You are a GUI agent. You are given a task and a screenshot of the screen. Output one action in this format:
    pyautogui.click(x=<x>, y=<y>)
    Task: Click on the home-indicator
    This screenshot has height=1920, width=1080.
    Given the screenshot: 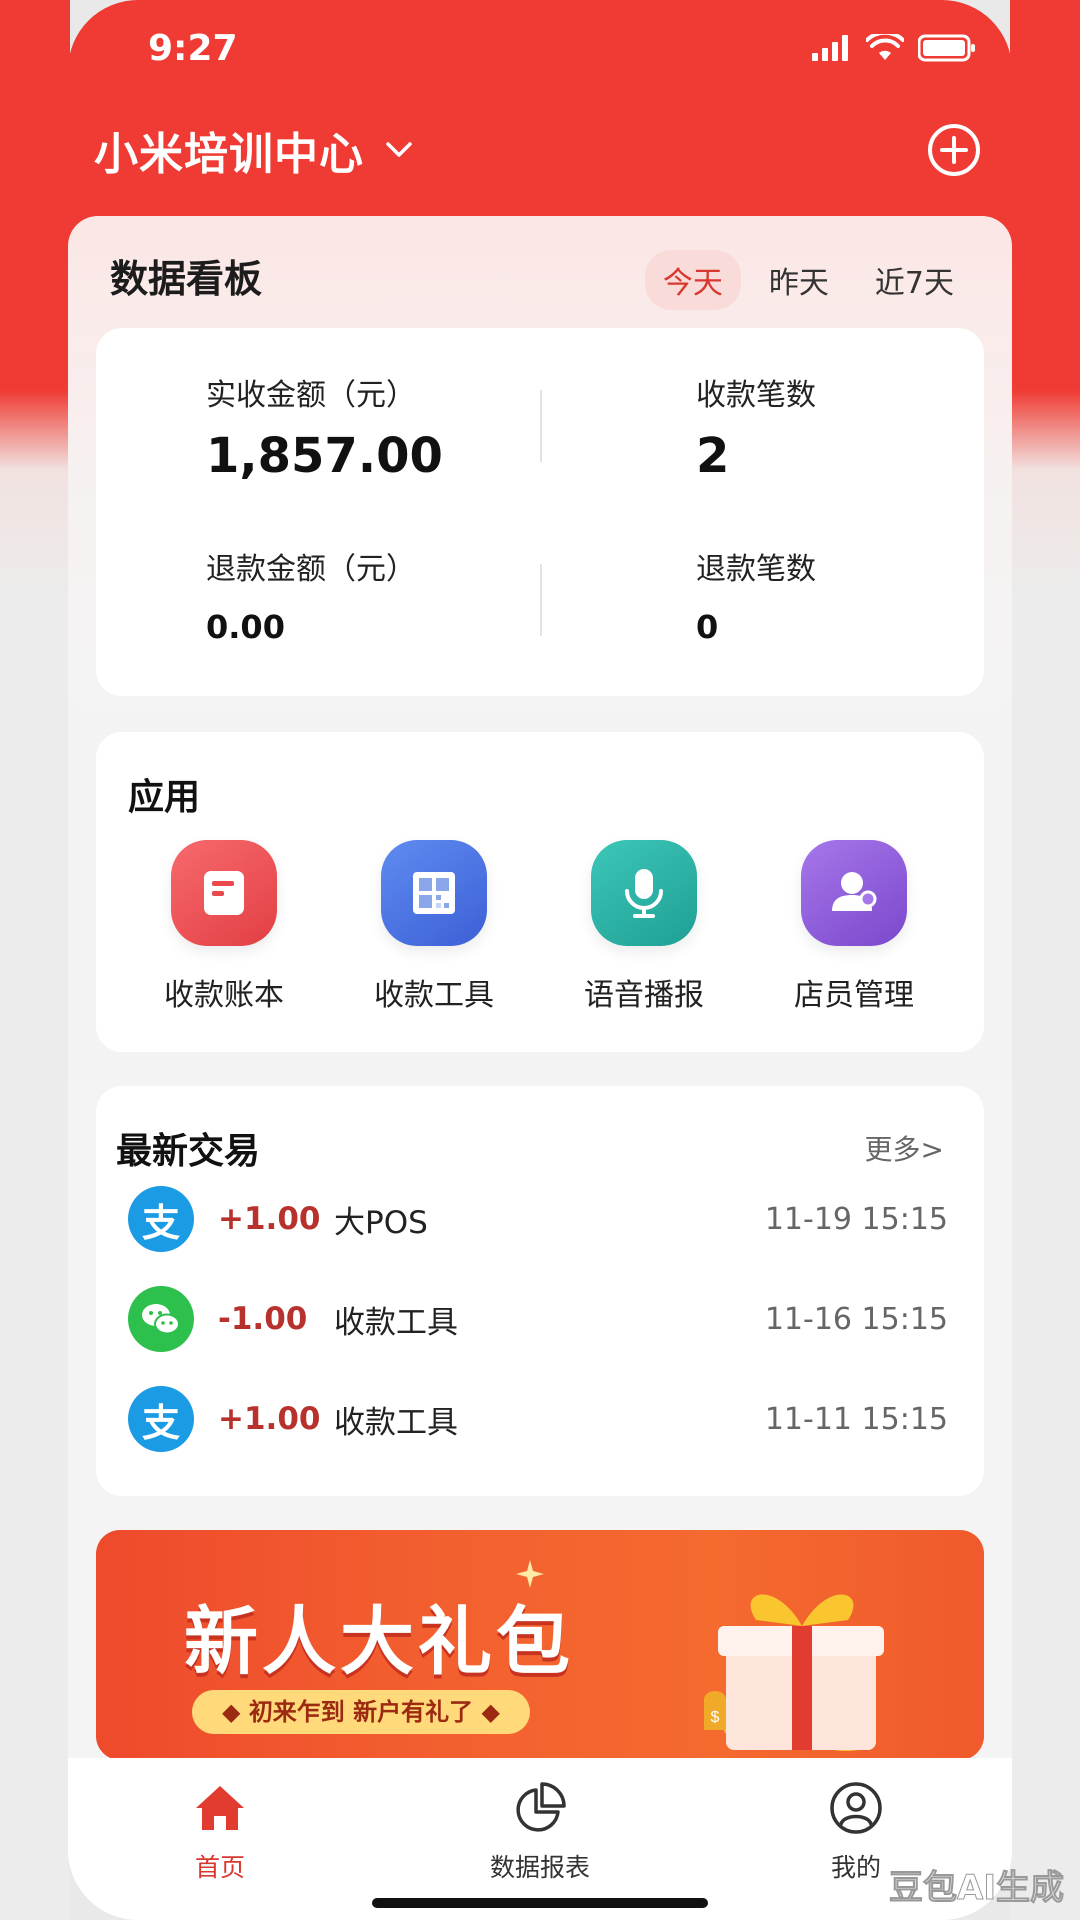 What is the action you would take?
    pyautogui.click(x=540, y=1903)
    